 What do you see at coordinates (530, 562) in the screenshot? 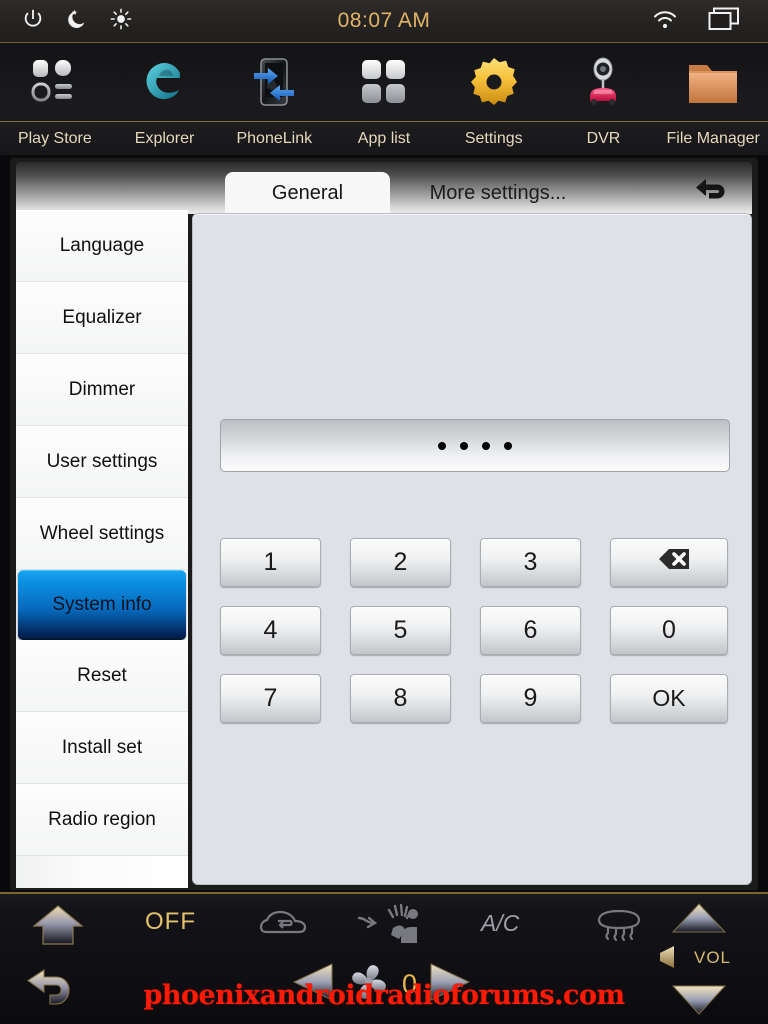
I see `key-3: 3` at bounding box center [530, 562].